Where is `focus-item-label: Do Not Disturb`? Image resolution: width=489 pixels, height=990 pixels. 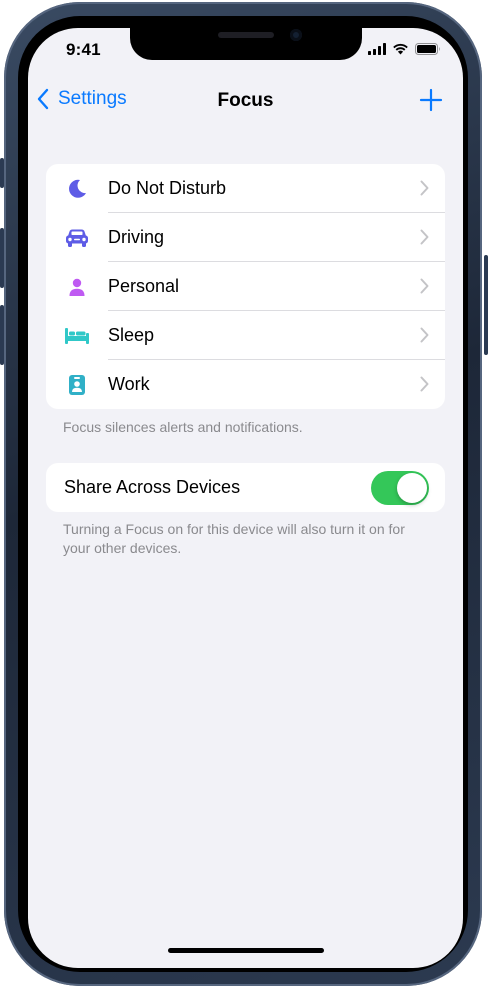
focus-item-label: Do Not Disturb is located at coordinates (167, 188).